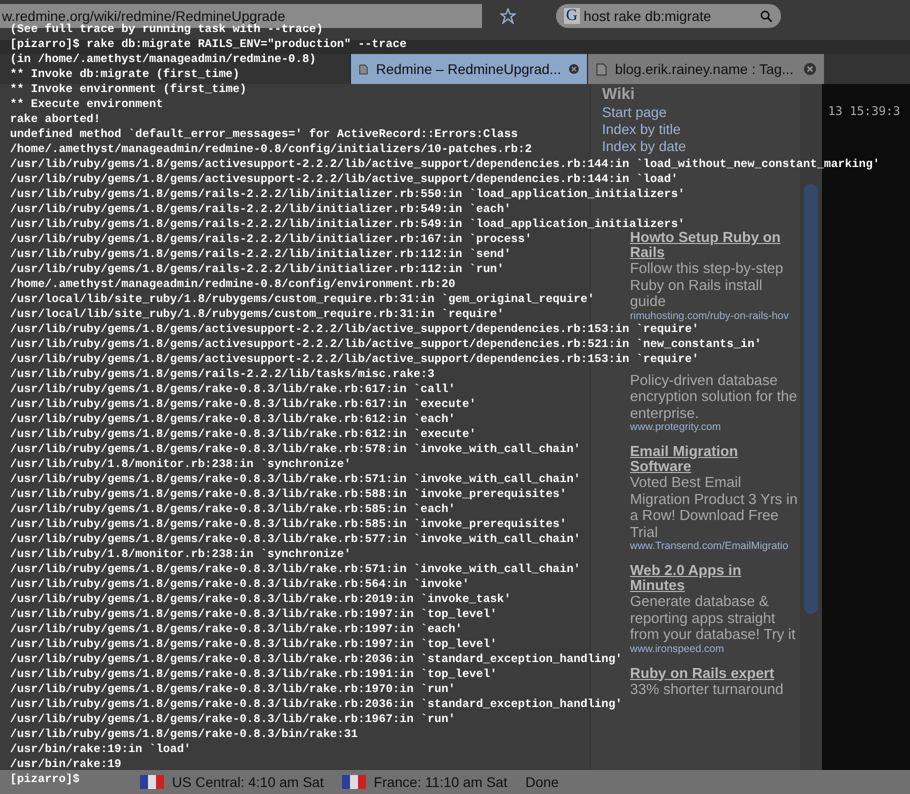 This screenshot has width=910, height=794. Describe the element at coordinates (344, 179) in the screenshot. I see `terminal-line: /usr/lib/ruby/gems/1.8/gems/activesupport-2.2.2/lib/active_support/dependencies.rb:144:in `load'` at that location.